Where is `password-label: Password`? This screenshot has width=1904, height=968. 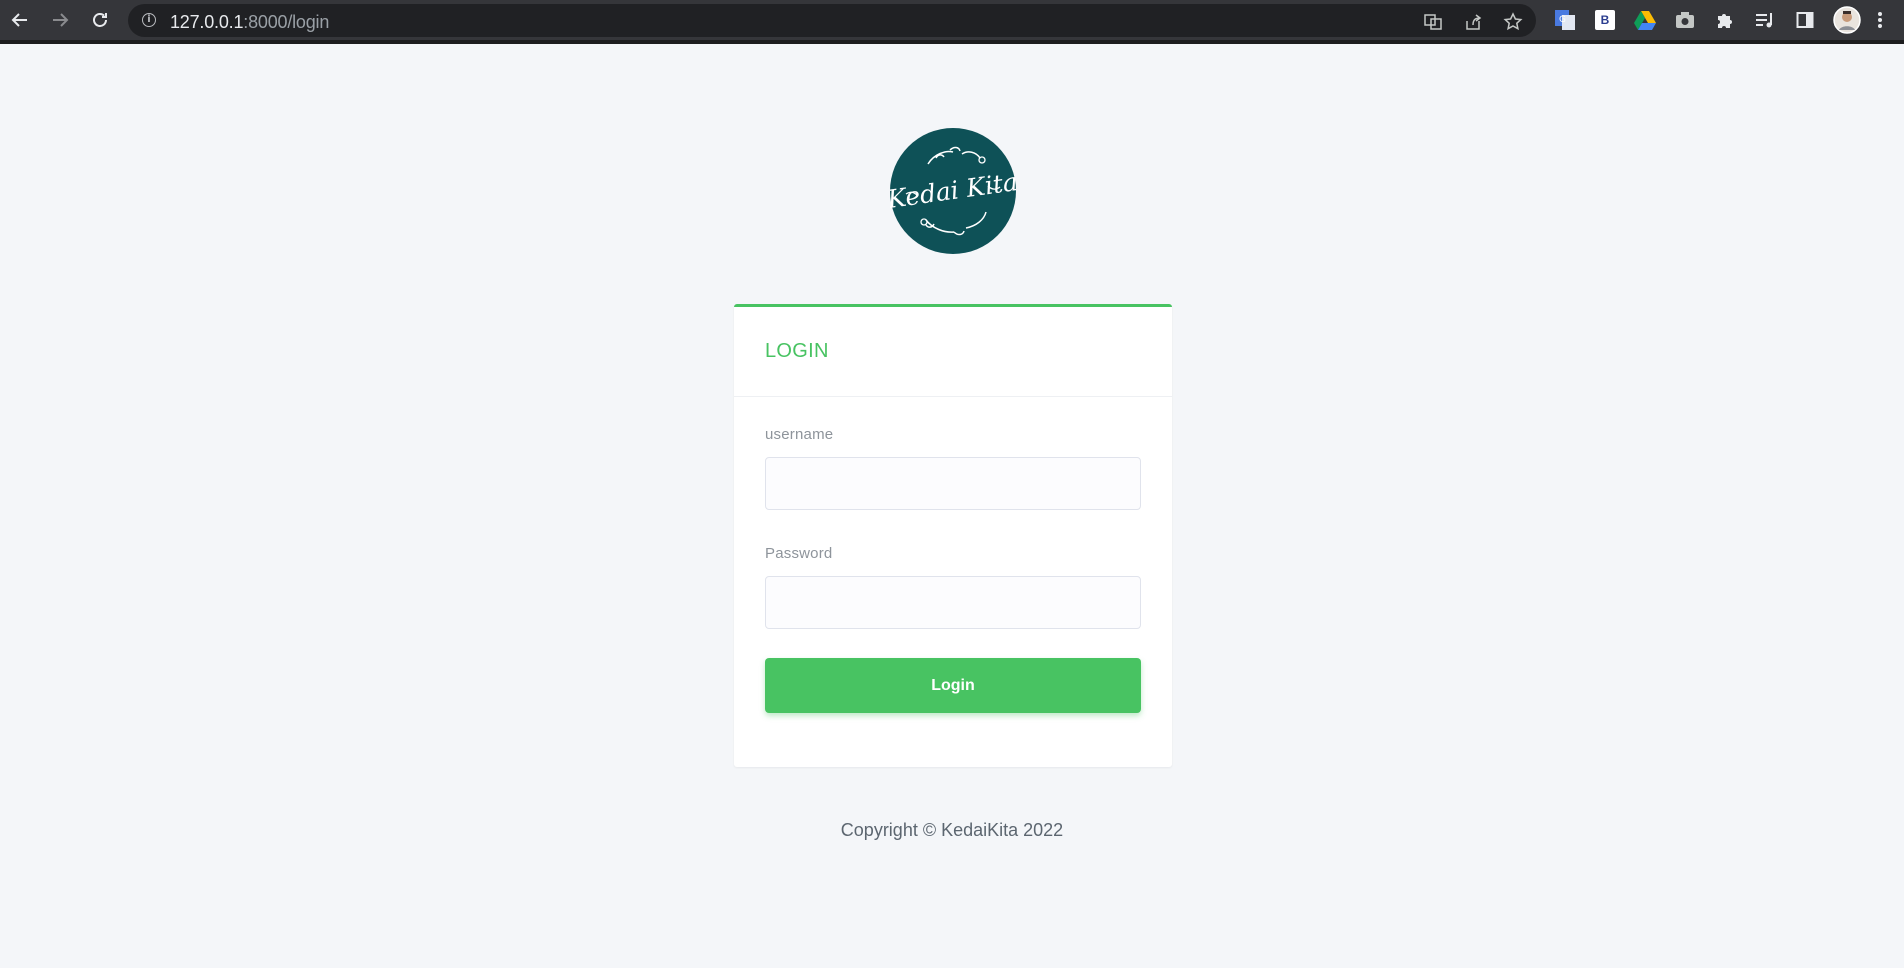 password-label: Password is located at coordinates (799, 553).